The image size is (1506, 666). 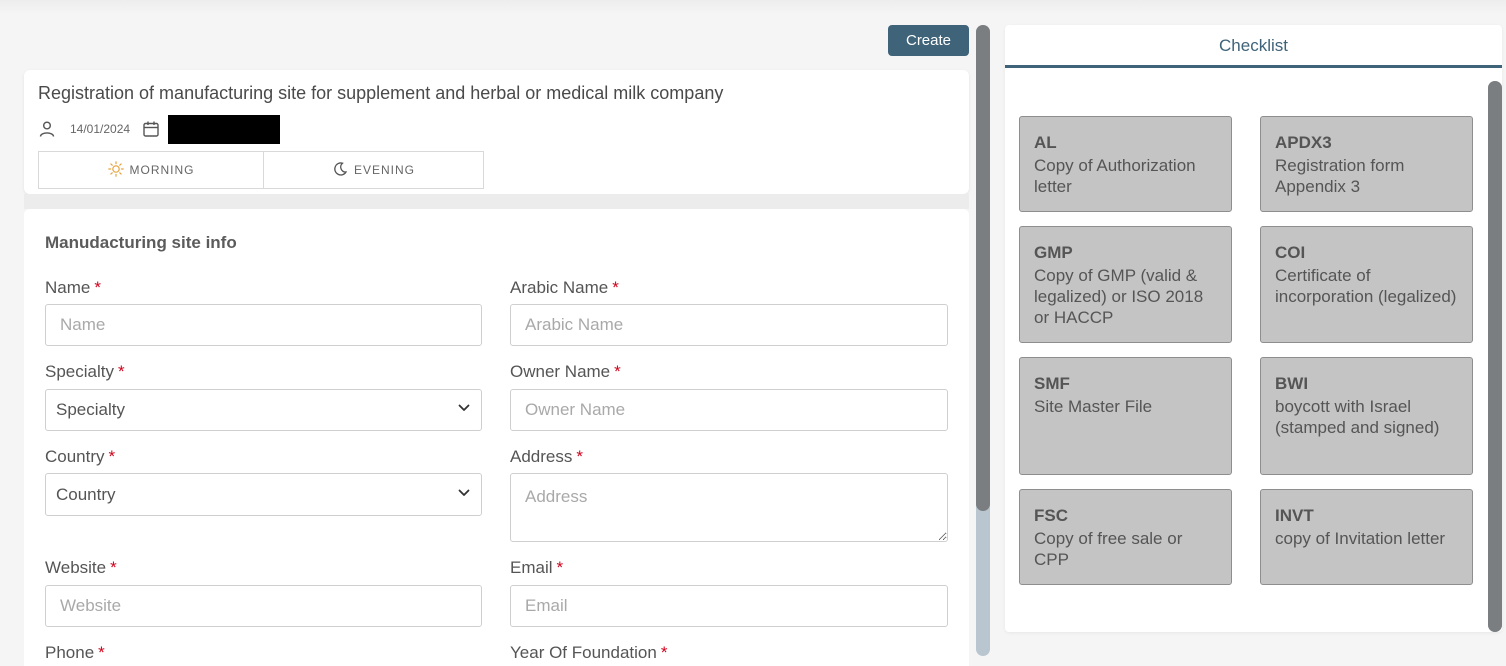 What do you see at coordinates (263, 494) in the screenshot?
I see `country-select: Country` at bounding box center [263, 494].